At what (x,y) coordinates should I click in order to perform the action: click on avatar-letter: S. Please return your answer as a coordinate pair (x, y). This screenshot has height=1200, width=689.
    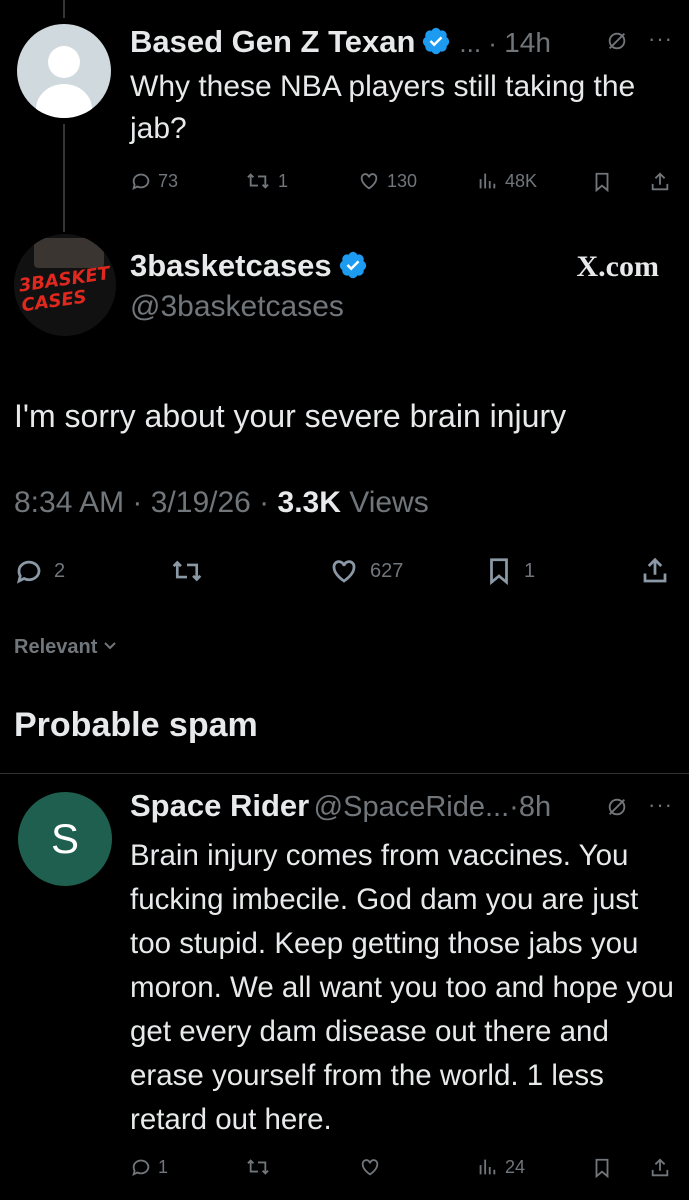
    Looking at the image, I should click on (64, 838).